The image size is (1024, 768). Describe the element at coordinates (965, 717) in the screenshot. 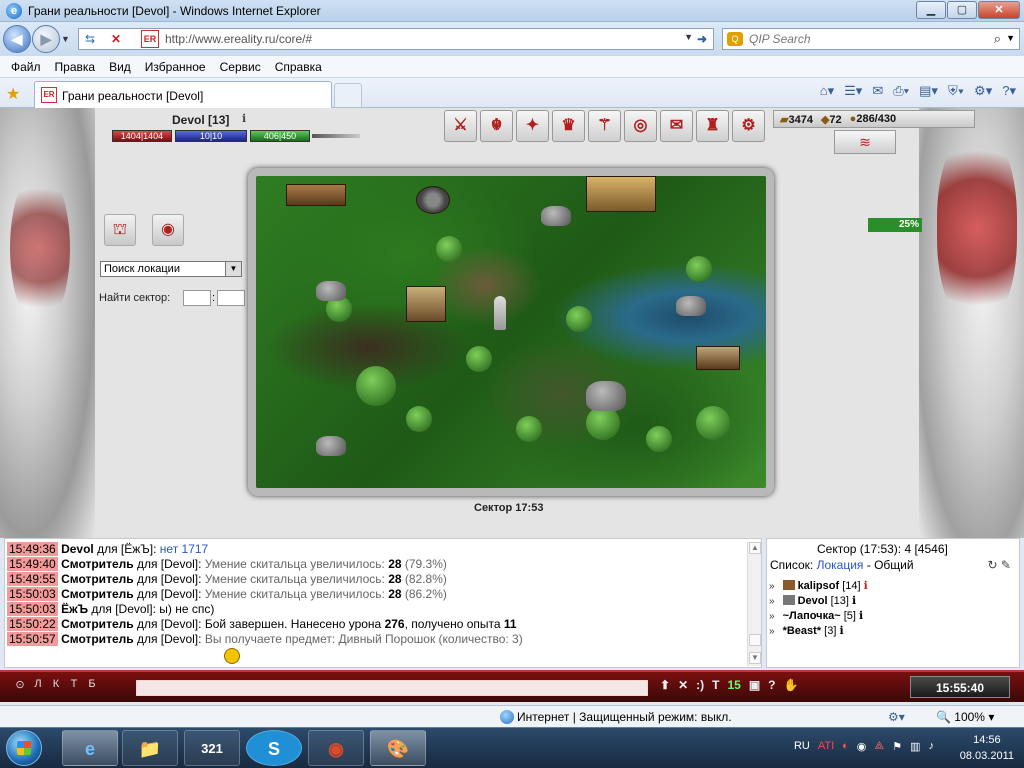

I see `zoom-level: 🔍 100% ▾` at that location.